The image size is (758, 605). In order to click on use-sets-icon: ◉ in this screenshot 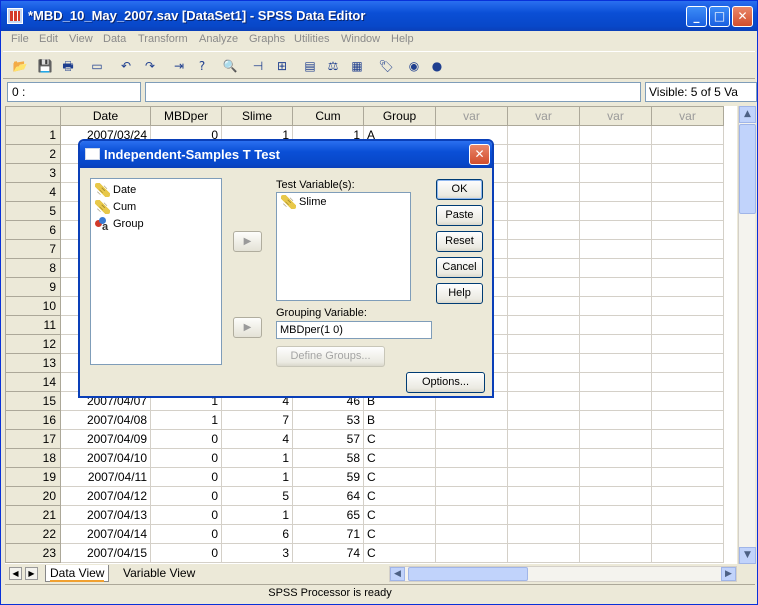, I will do `click(414, 66)`.